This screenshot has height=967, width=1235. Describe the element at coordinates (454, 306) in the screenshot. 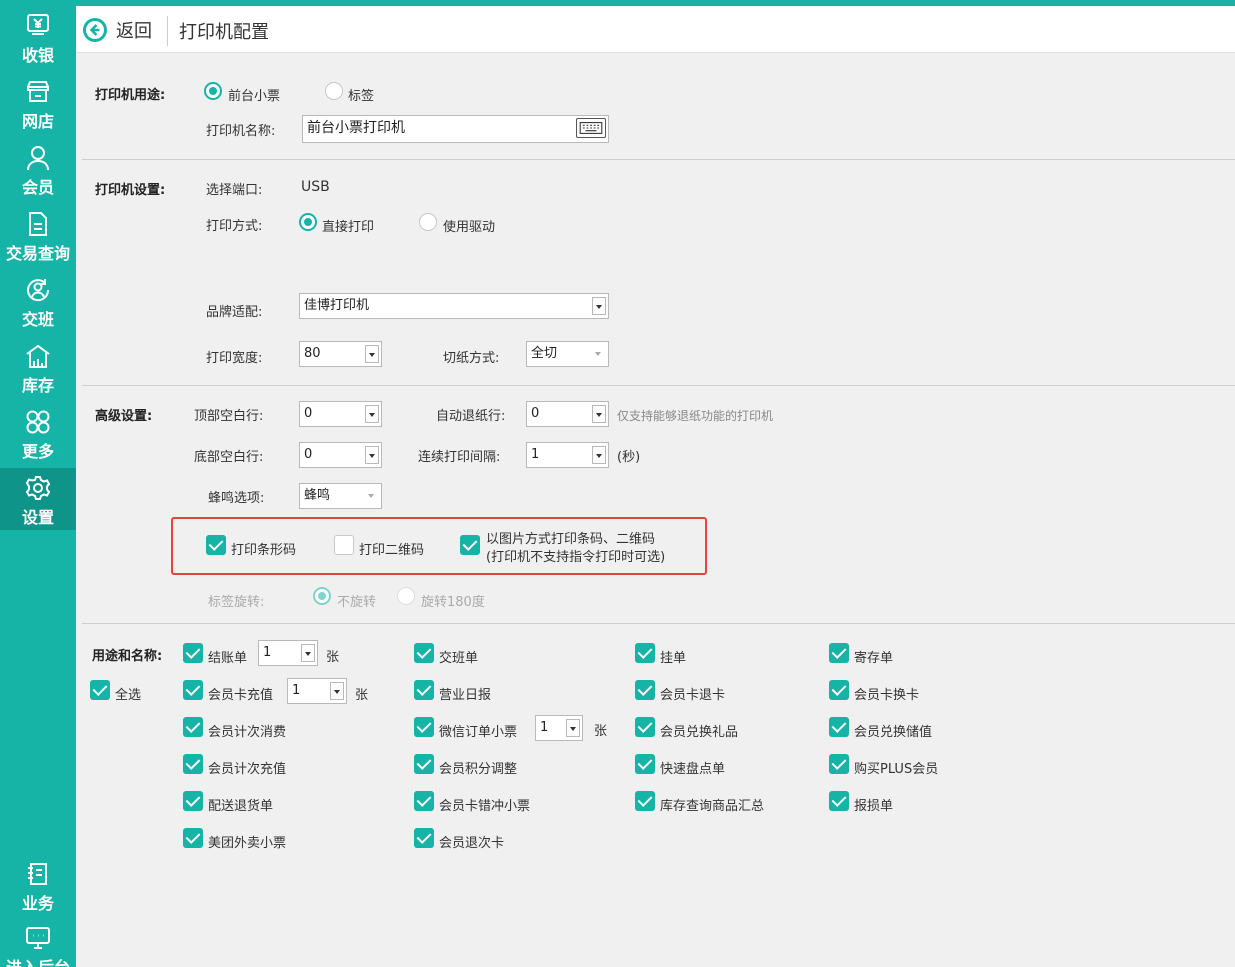

I see `brand-select: 佳博打印机` at that location.